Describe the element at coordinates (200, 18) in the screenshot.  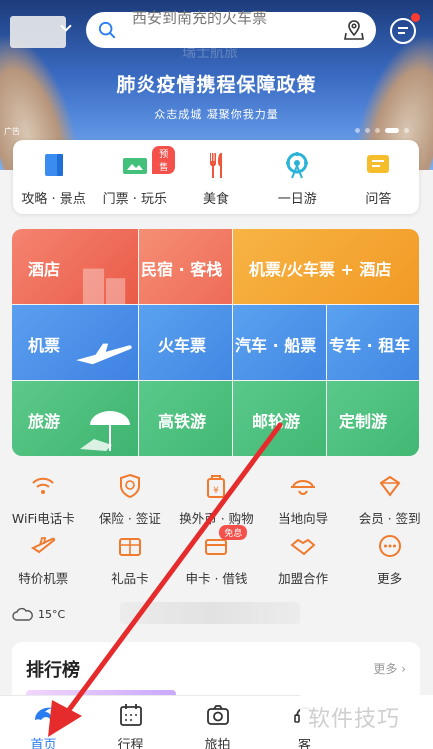
I see `search-placeholder: 西安到南充的火车票` at that location.